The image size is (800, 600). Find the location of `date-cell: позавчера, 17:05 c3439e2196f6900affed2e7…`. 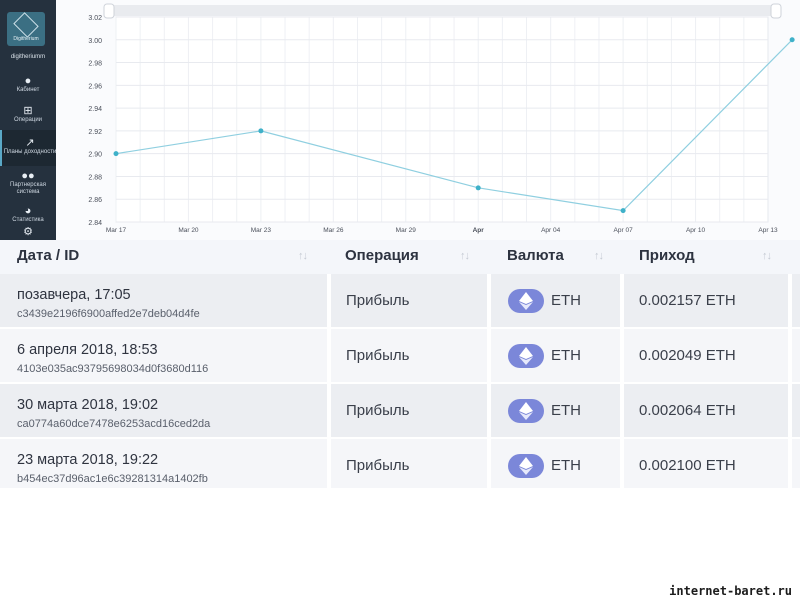

date-cell: позавчера, 17:05 c3439e2196f6900affed2e7… is located at coordinates (163, 300).